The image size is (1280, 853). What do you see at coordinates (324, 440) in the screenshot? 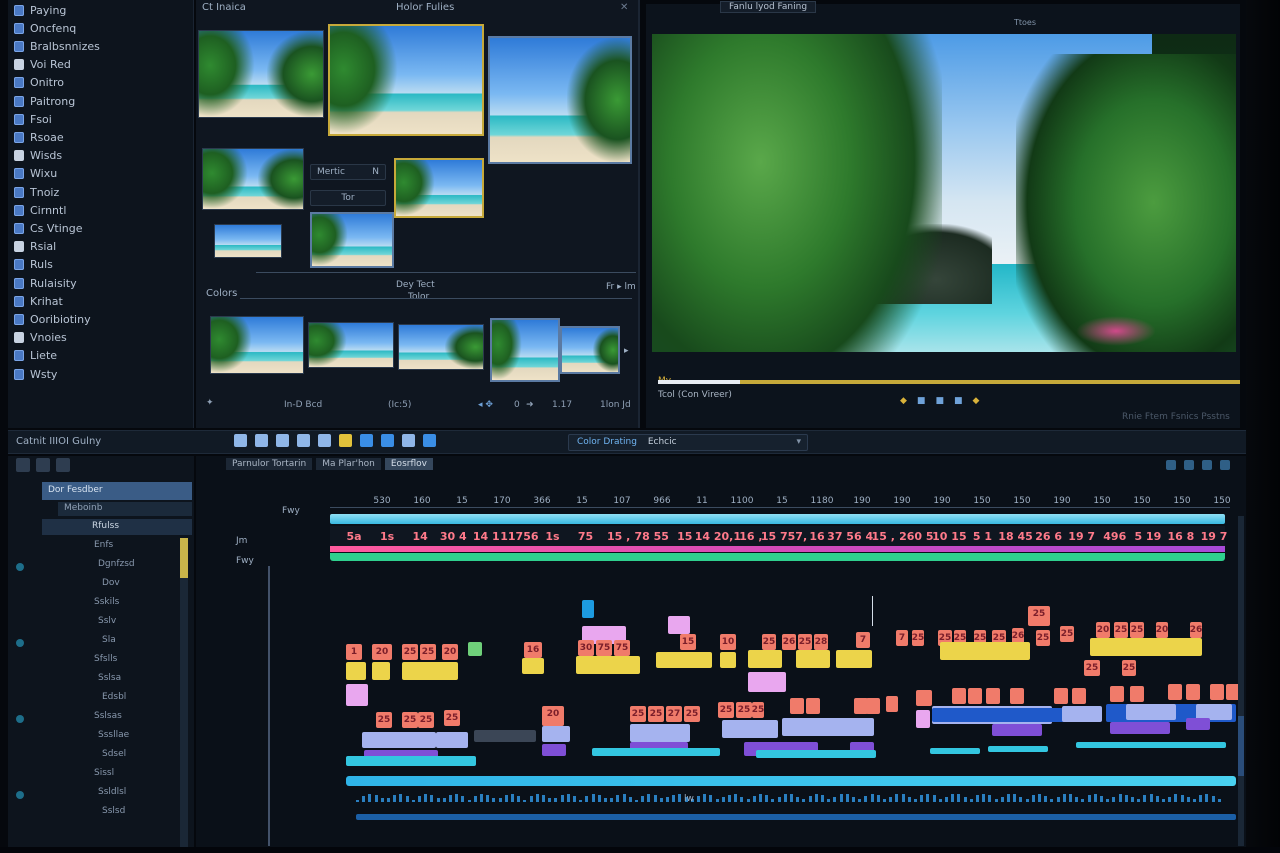
I see `comment-icon` at bounding box center [324, 440].